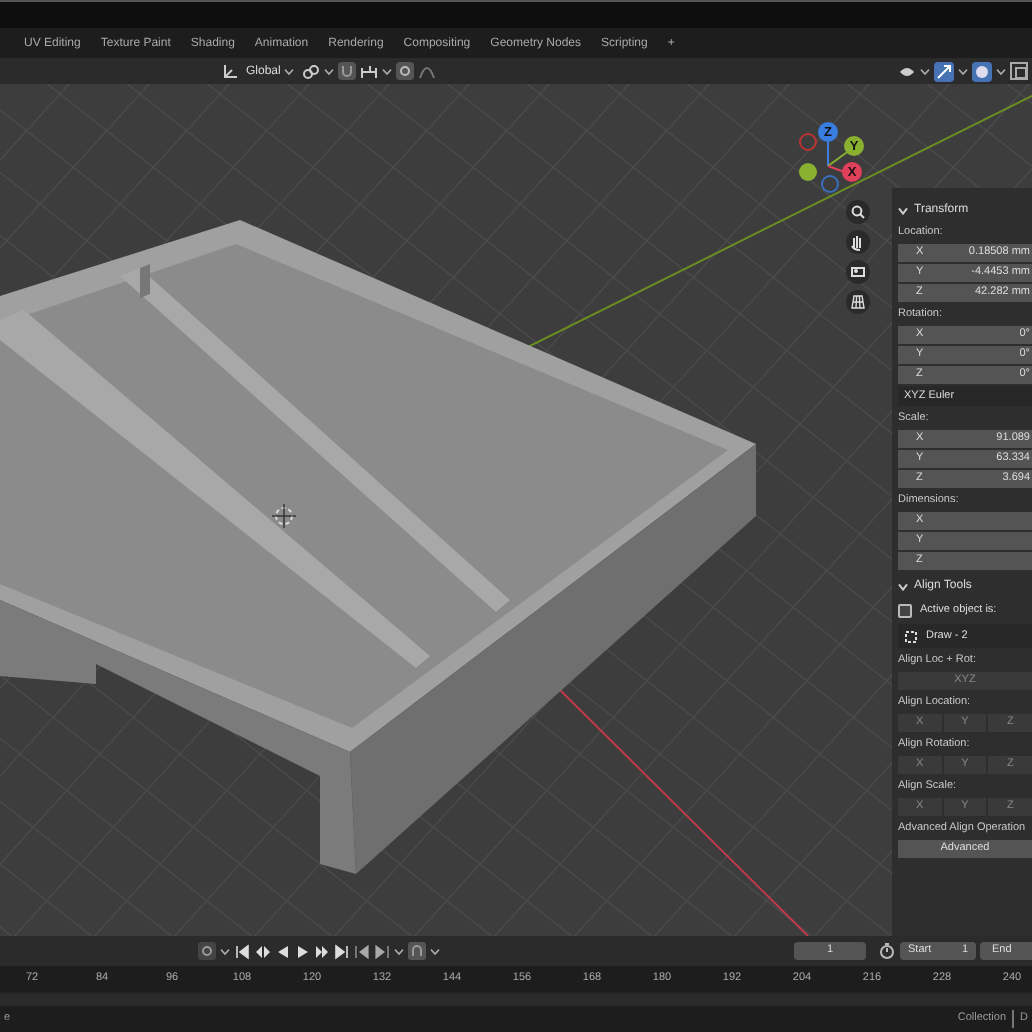 The image size is (1032, 1032). What do you see at coordinates (858, 212) in the screenshot?
I see `zoom-icon` at bounding box center [858, 212].